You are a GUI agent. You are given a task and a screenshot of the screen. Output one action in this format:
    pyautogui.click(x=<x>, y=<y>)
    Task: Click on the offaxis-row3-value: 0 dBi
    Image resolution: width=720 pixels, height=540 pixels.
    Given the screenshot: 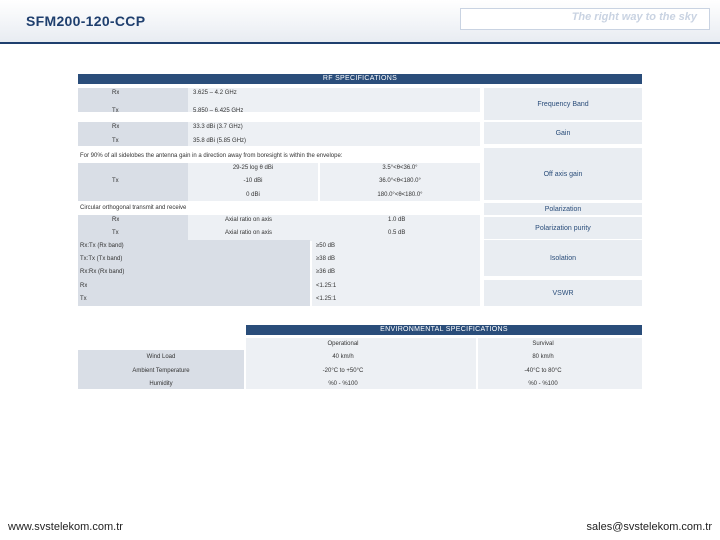 What is the action you would take?
    pyautogui.click(x=253, y=195)
    